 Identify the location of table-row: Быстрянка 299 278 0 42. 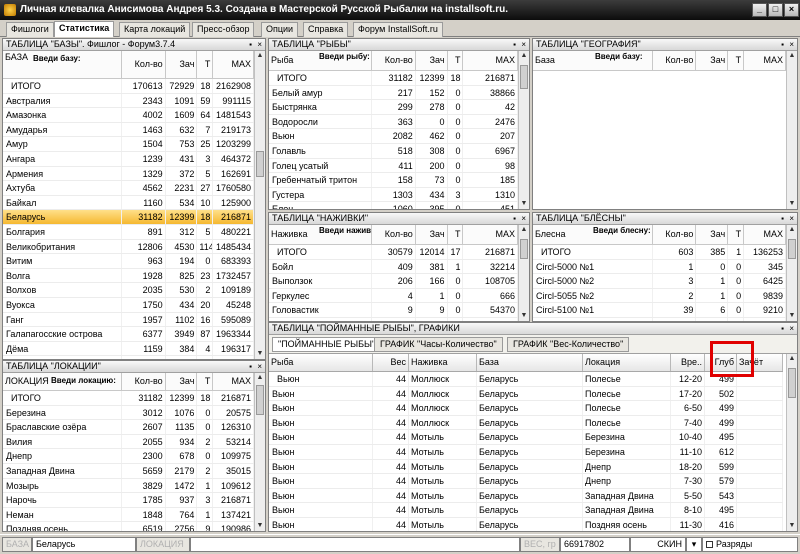
(393, 107).